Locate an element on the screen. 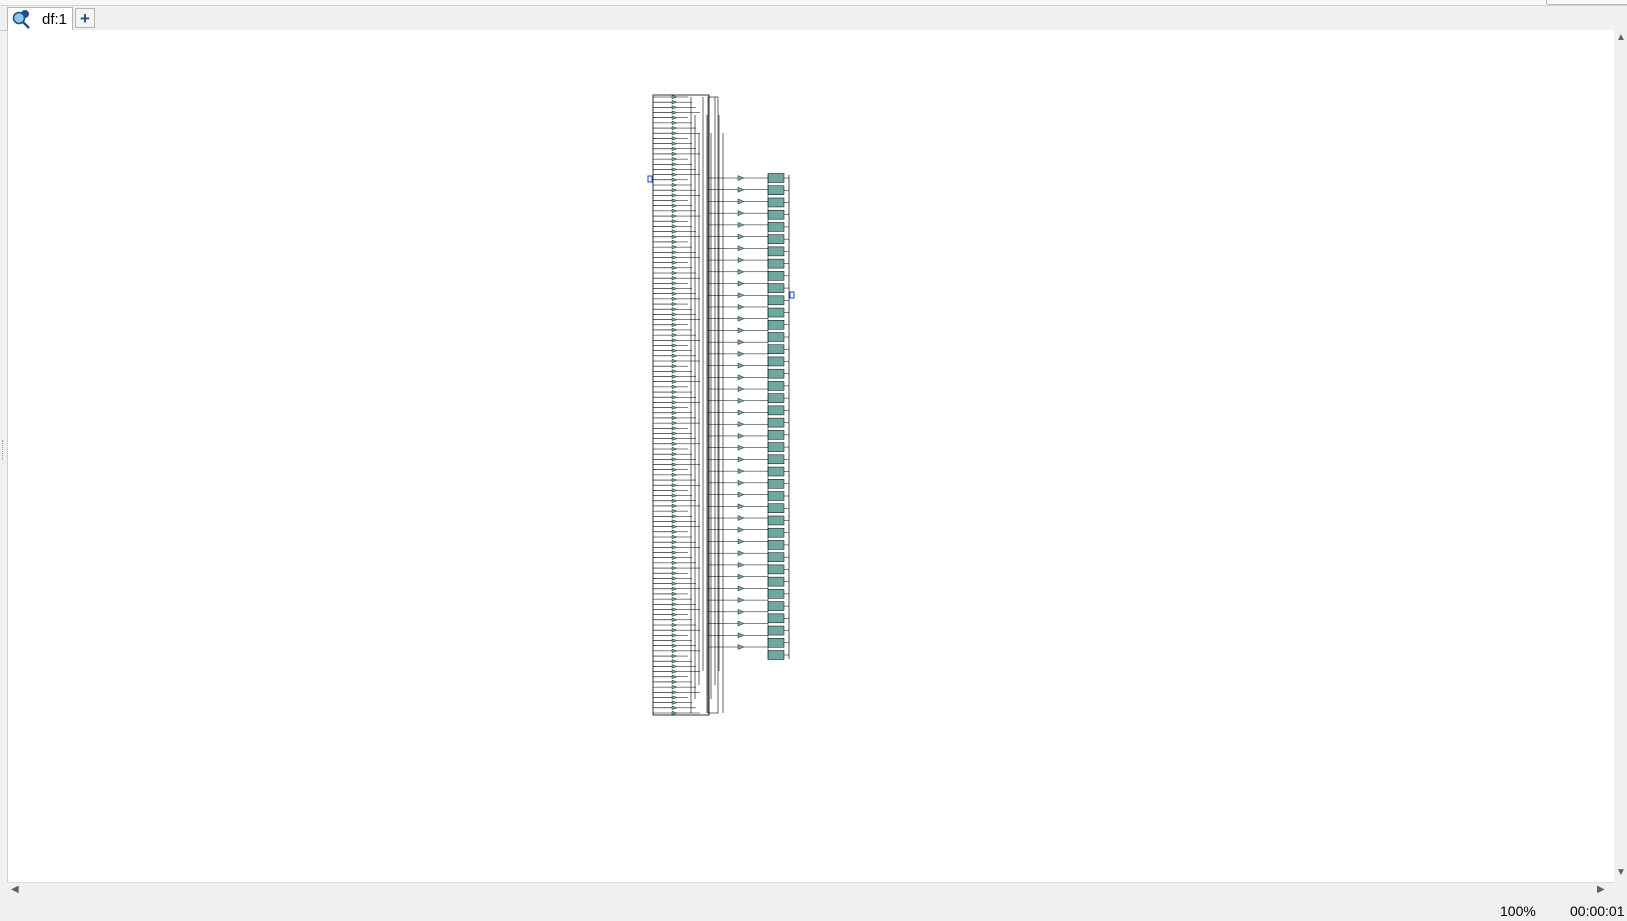 The width and height of the screenshot is (1627, 921). scroll-left-icon: ◀ is located at coordinates (15, 890).